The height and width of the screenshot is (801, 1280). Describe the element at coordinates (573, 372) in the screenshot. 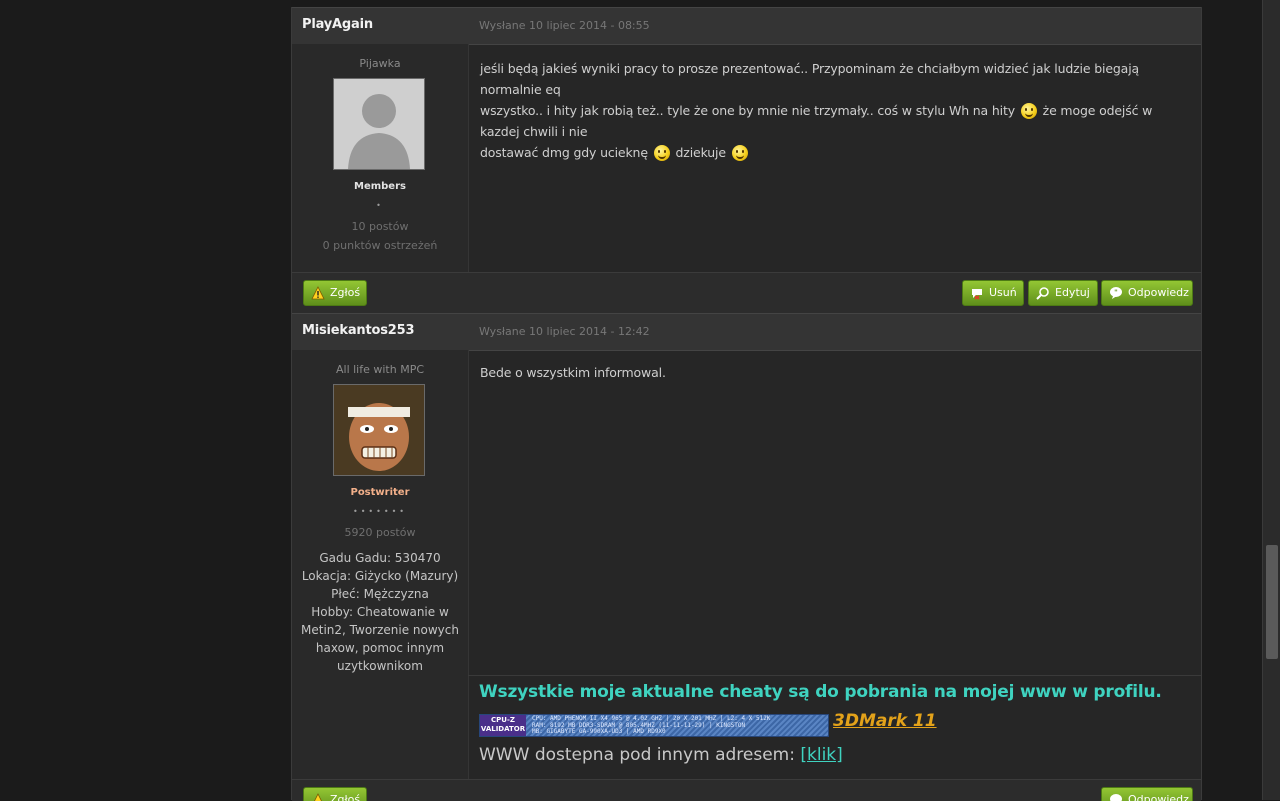

I see `post-content: Bede o wszystkim informowal.` at that location.